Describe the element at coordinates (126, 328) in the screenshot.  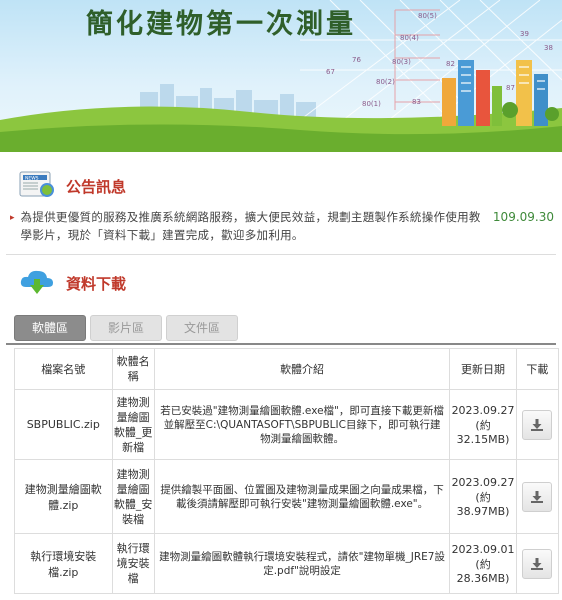
I see `tab-video: 影片區` at that location.